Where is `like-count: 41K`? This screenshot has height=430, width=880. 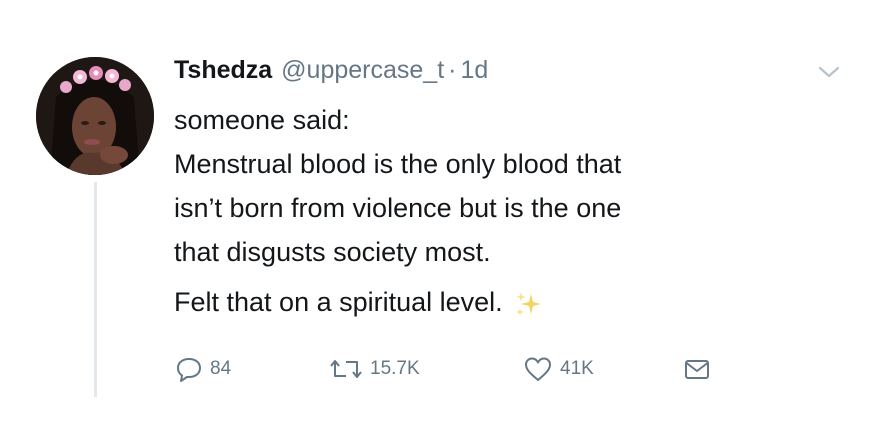
like-count: 41K is located at coordinates (577, 368).